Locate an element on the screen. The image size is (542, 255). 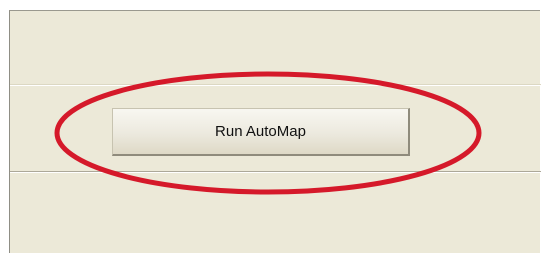
separator-line-bottom is located at coordinates (275, 172).